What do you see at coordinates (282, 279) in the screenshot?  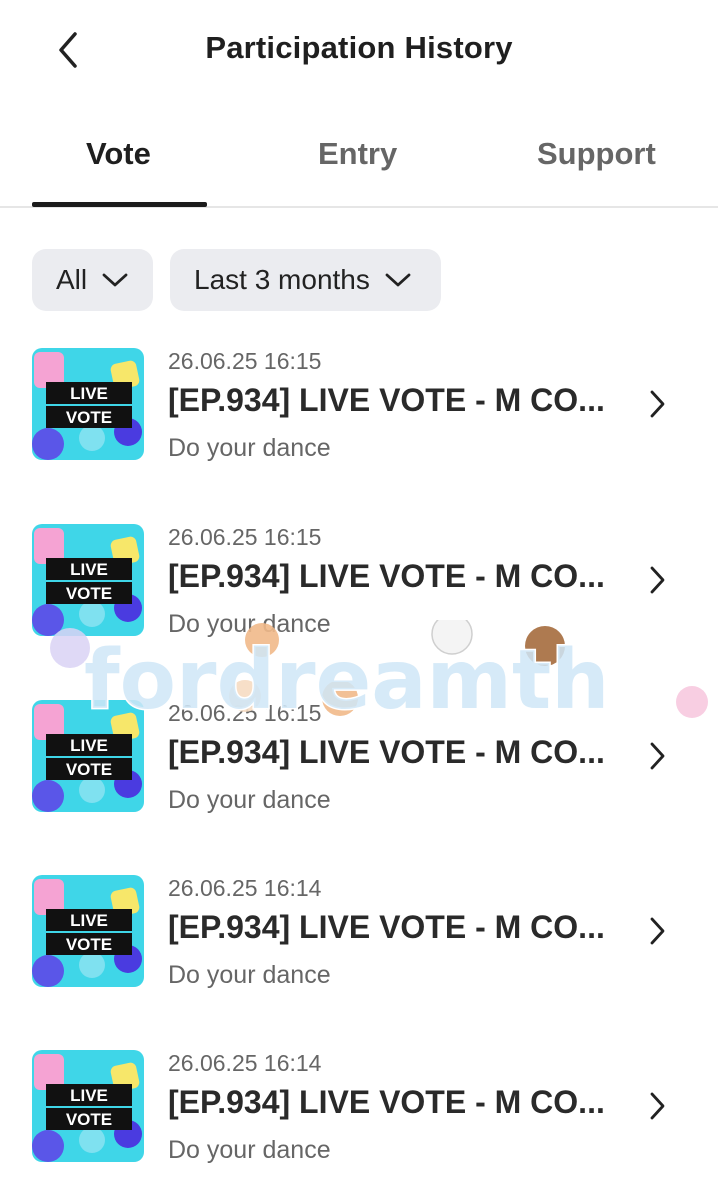 I see `period-filter-label: Last 3 months` at bounding box center [282, 279].